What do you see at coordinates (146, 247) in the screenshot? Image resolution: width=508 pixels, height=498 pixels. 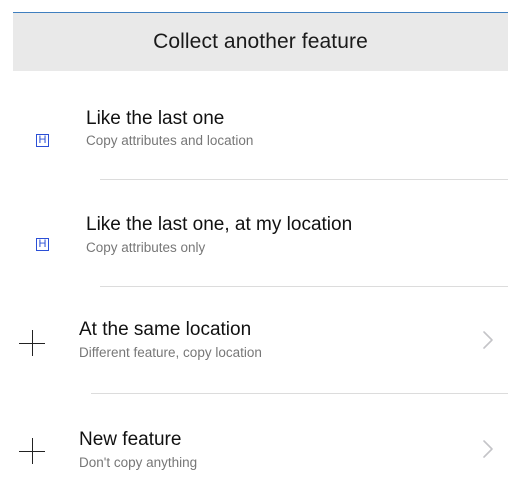 I see `option-subtitle: Copy attributes only` at bounding box center [146, 247].